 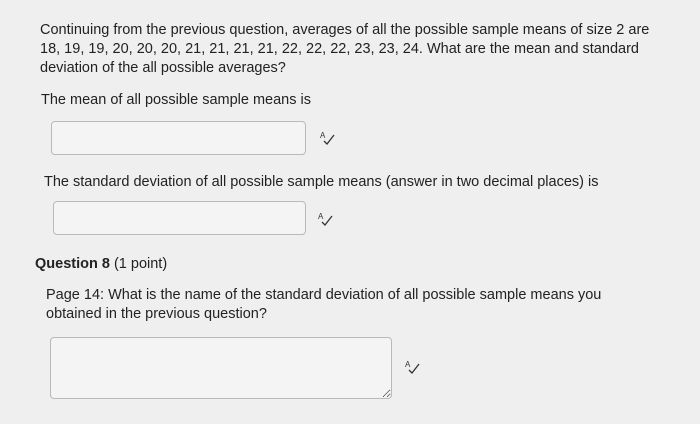 I want to click on question-8-heading: Question 8 (1 point), so click(x=101, y=264).